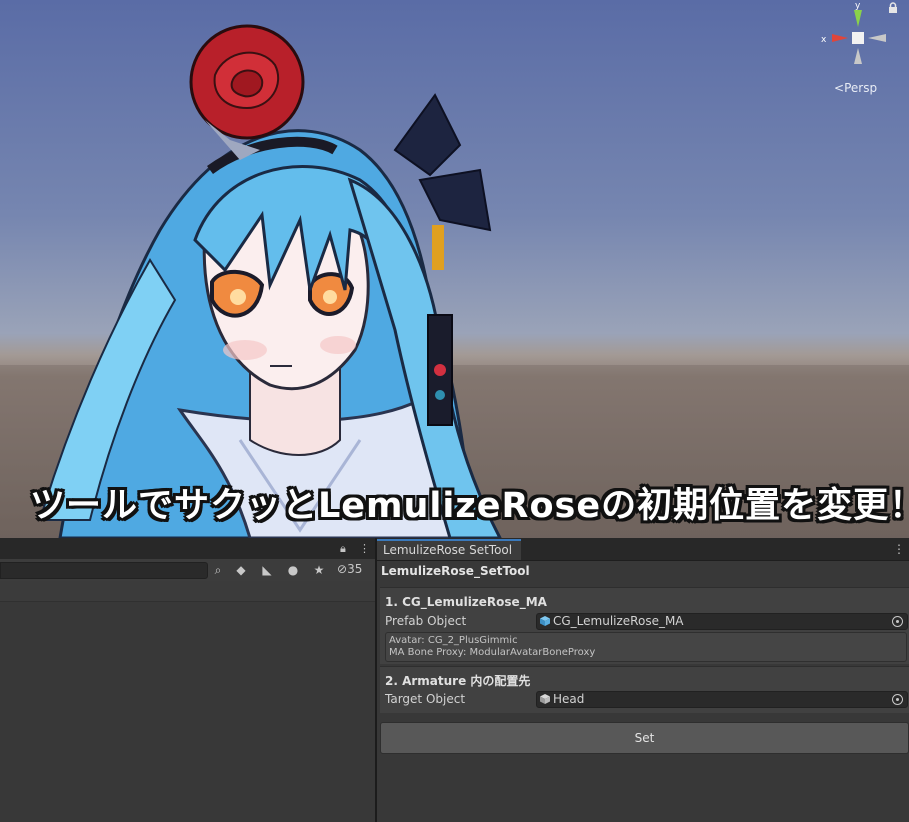  I want to click on lock-icon: 🔒︎, so click(343, 549).